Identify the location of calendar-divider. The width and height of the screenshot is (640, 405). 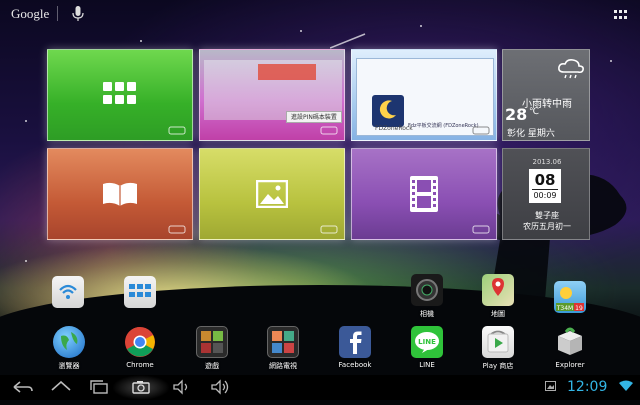
(545, 189).